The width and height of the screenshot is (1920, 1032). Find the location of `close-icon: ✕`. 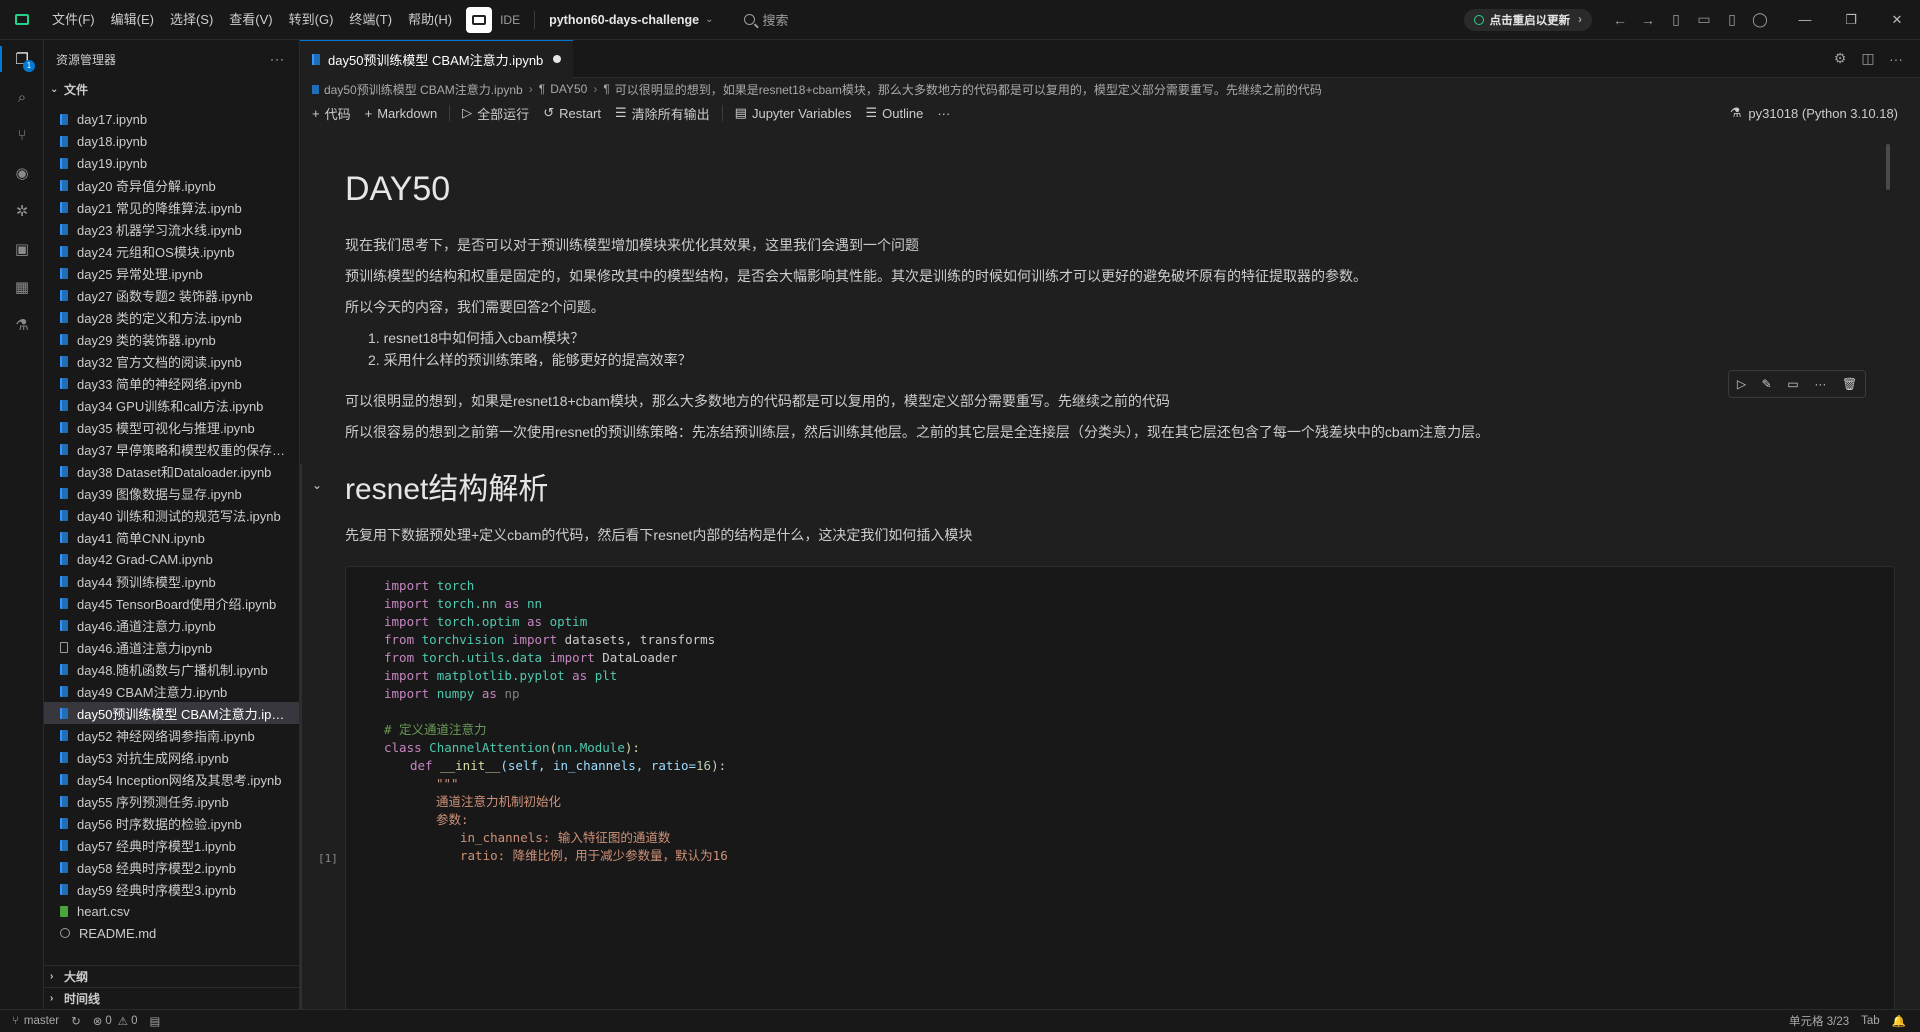

close-icon: ✕ is located at coordinates (1897, 20).